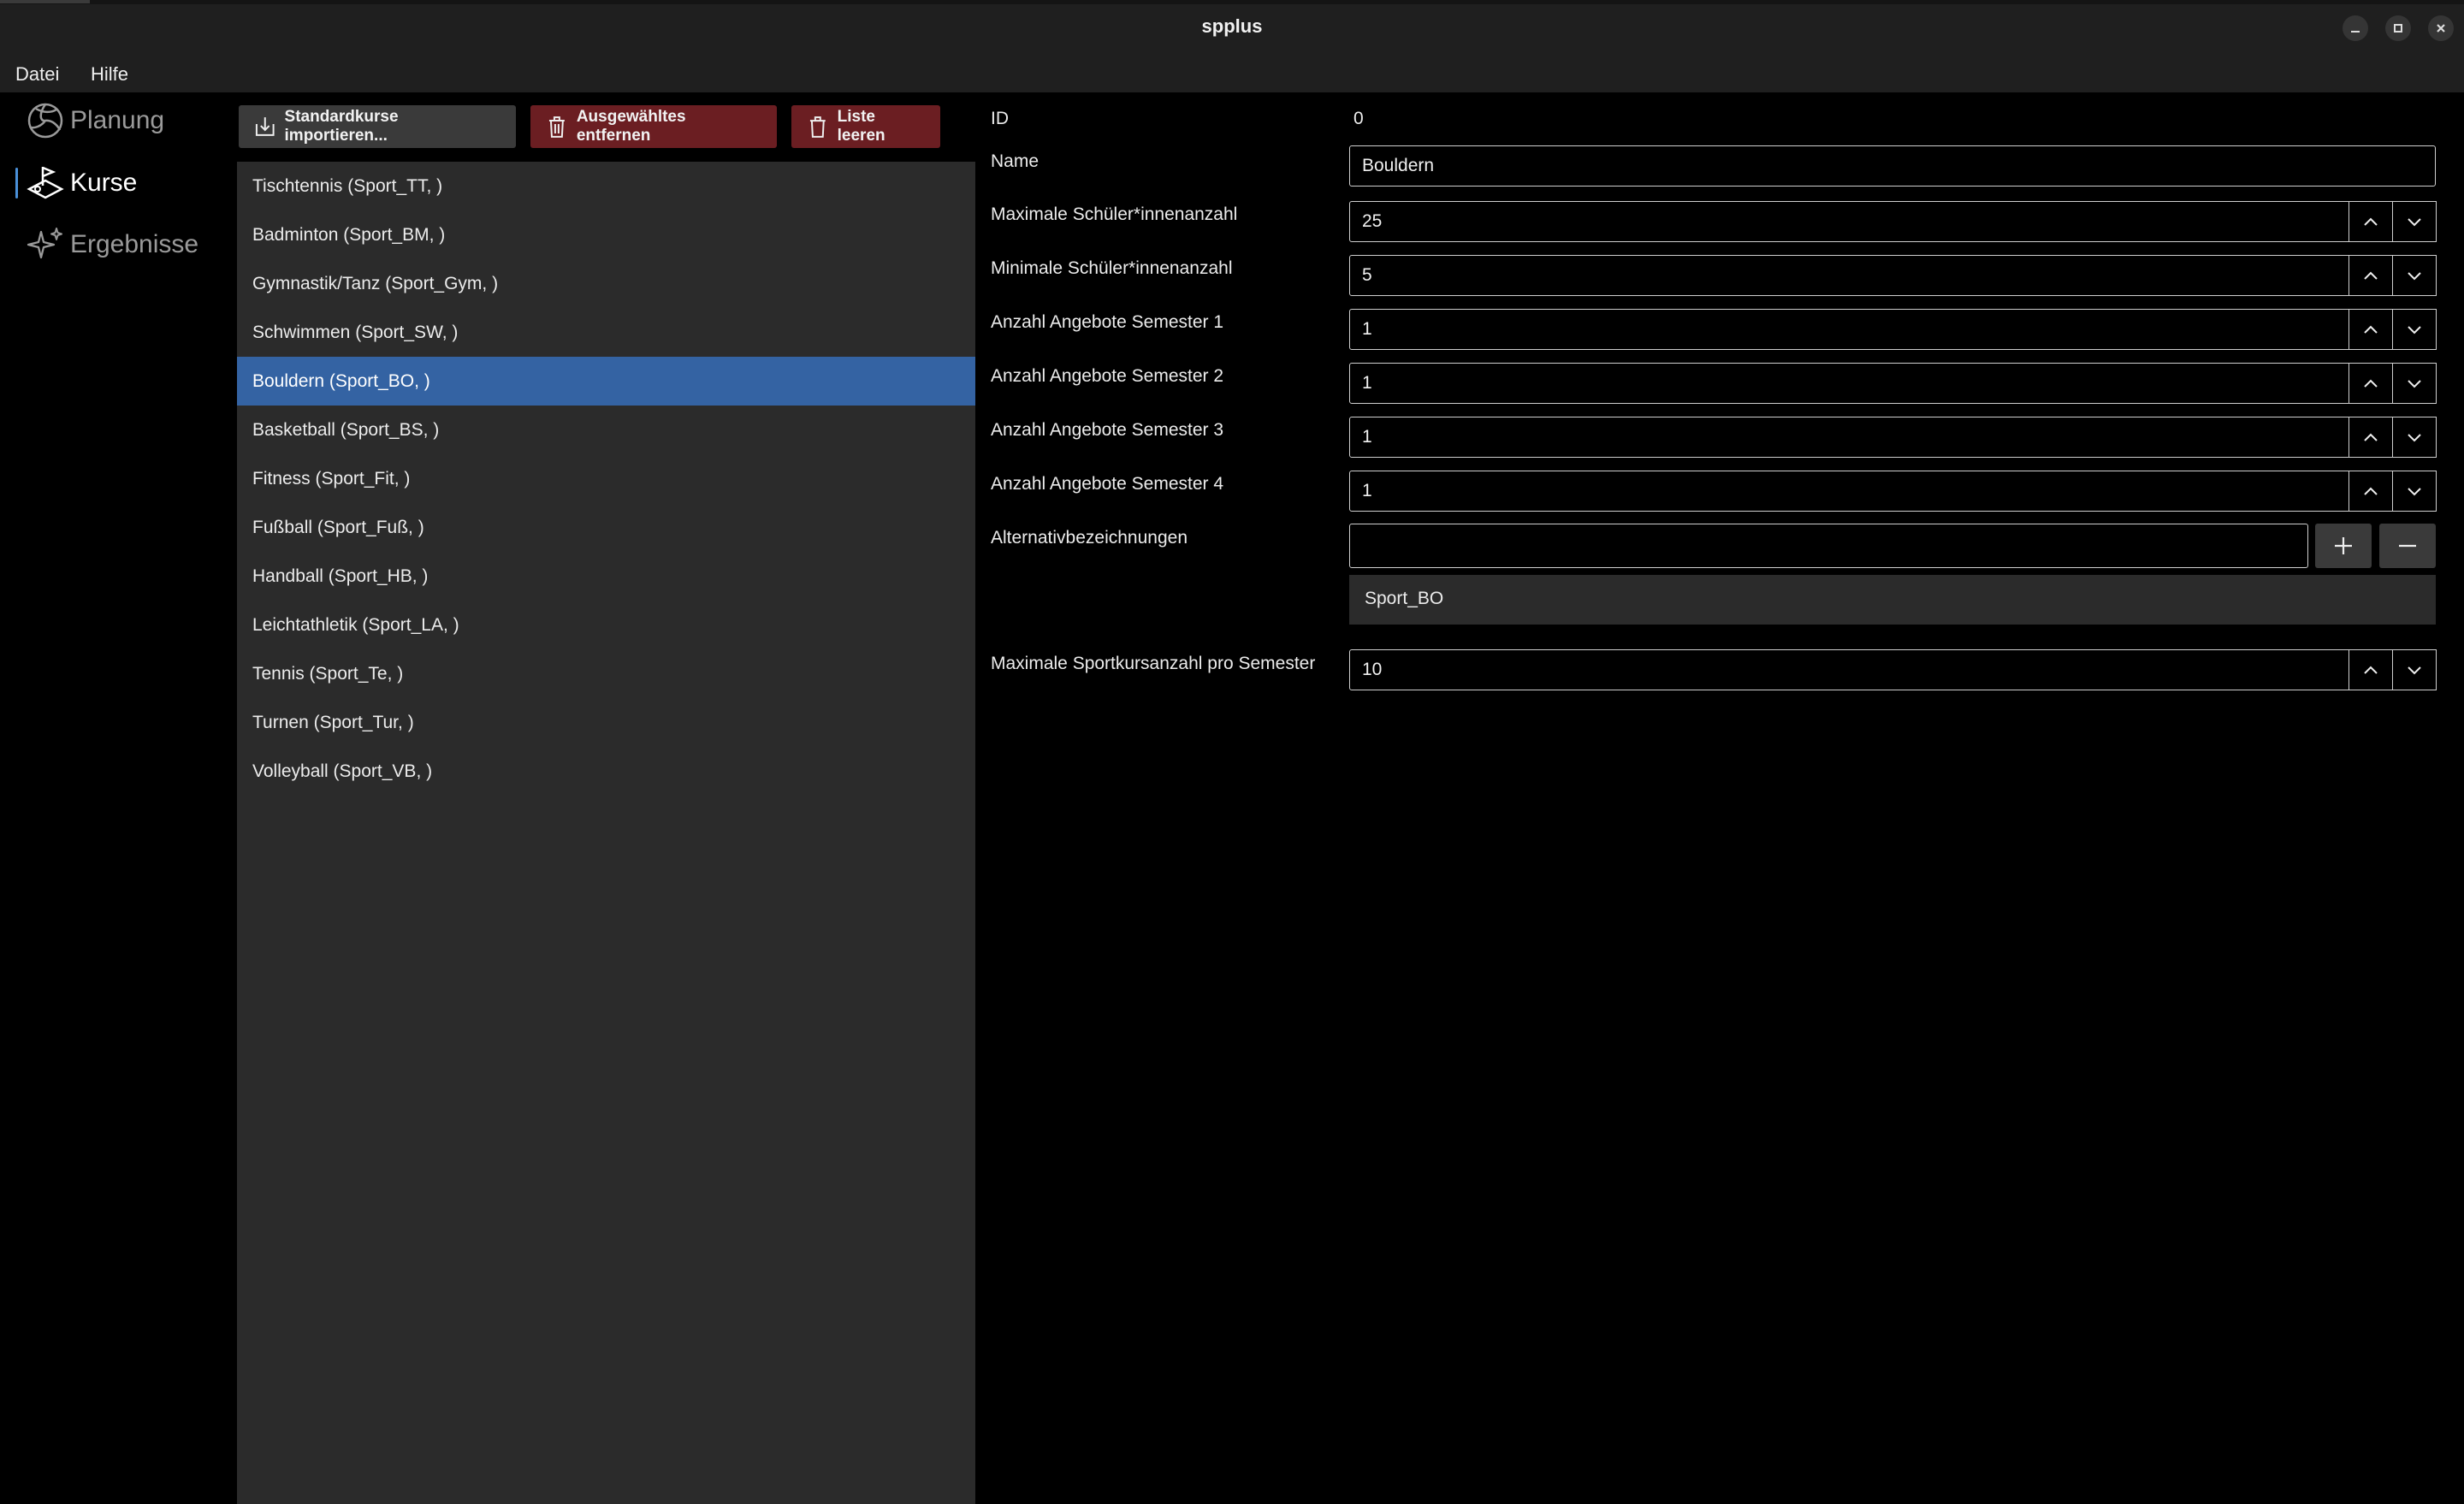 Image resolution: width=2464 pixels, height=1504 pixels. Describe the element at coordinates (1893, 438) in the screenshot. I see `semester-3-spinbox: 1` at that location.